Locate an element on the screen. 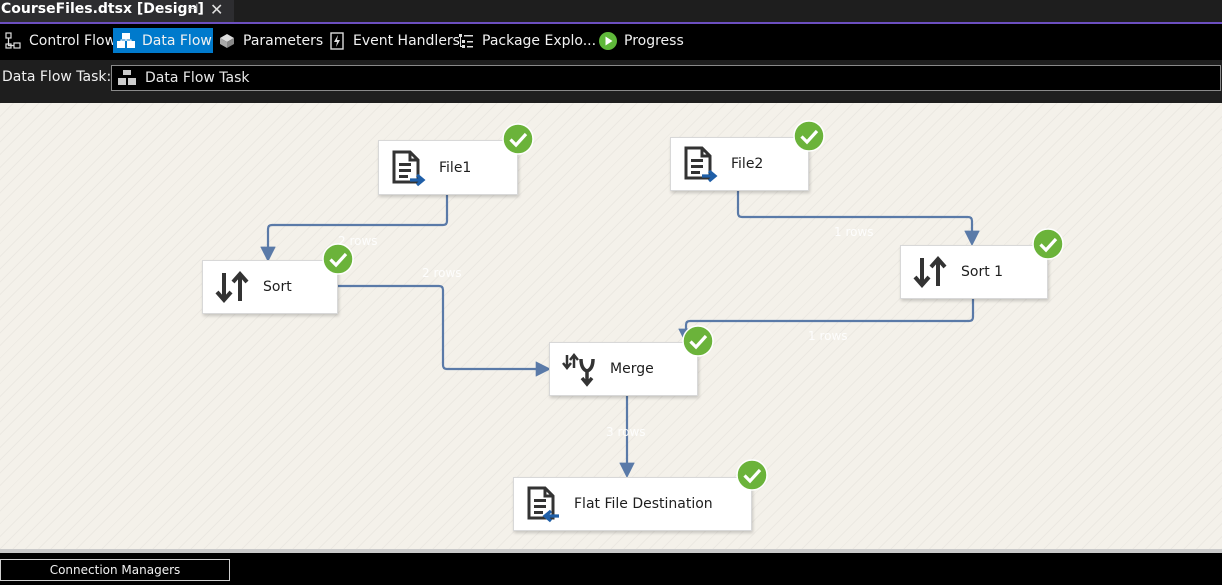 This screenshot has width=1222, height=585. component-sort-1: Sort 1 is located at coordinates (974, 272).